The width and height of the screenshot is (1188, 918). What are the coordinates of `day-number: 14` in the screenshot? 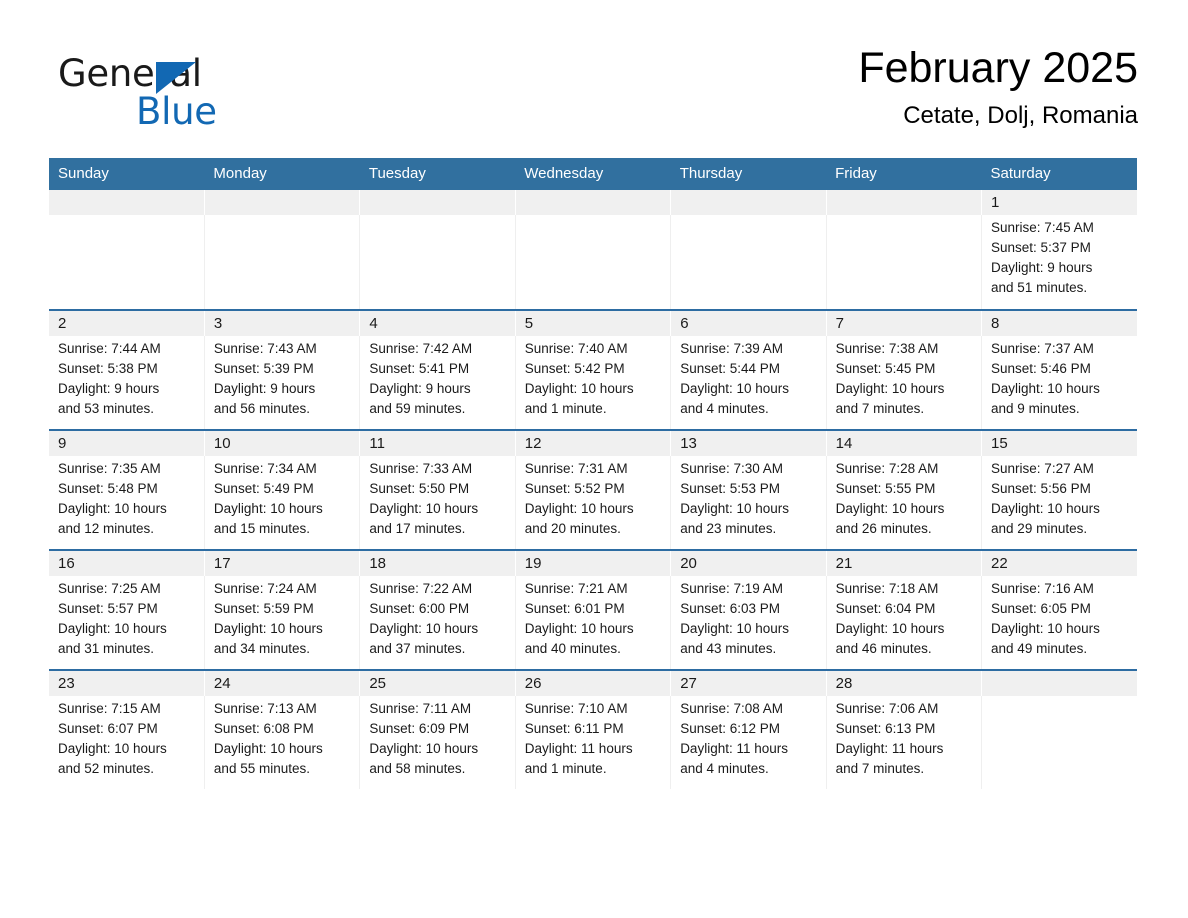 It's located at (904, 443).